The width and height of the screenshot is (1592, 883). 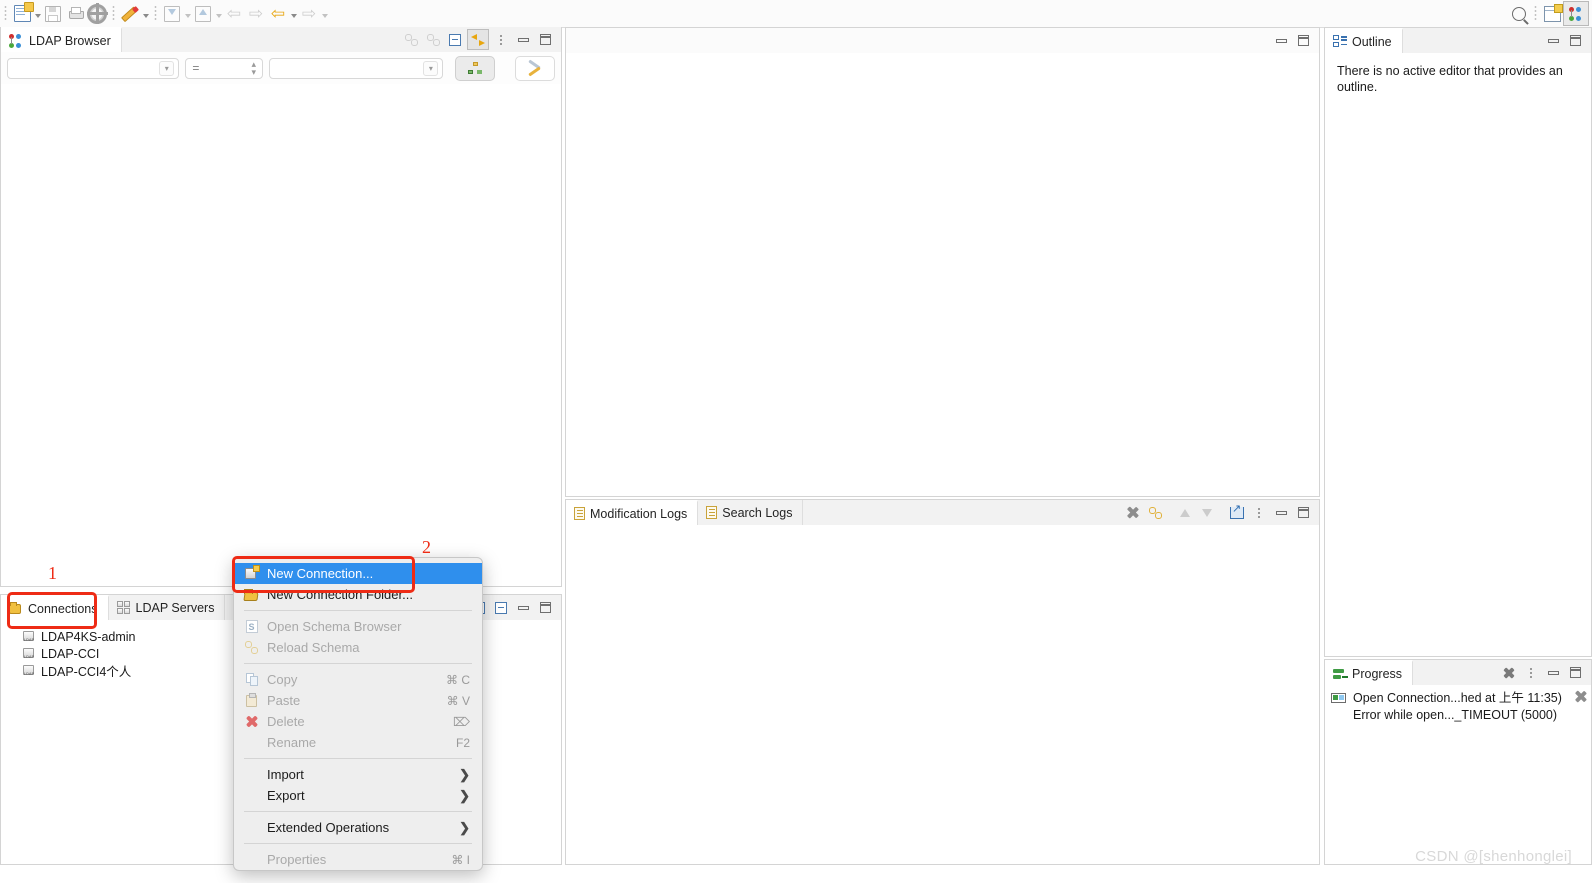 I want to click on quick-access-dropdown, so click(x=145, y=13).